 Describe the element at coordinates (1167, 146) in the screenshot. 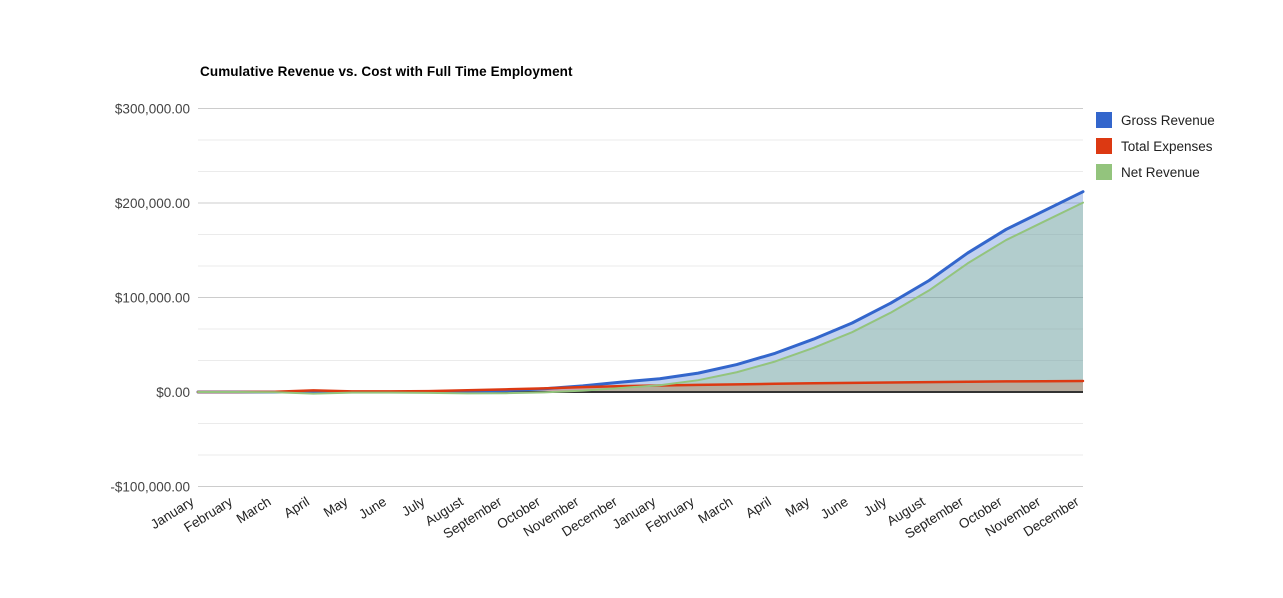

I see `legend-label-total-expenses: Total Expenses` at that location.